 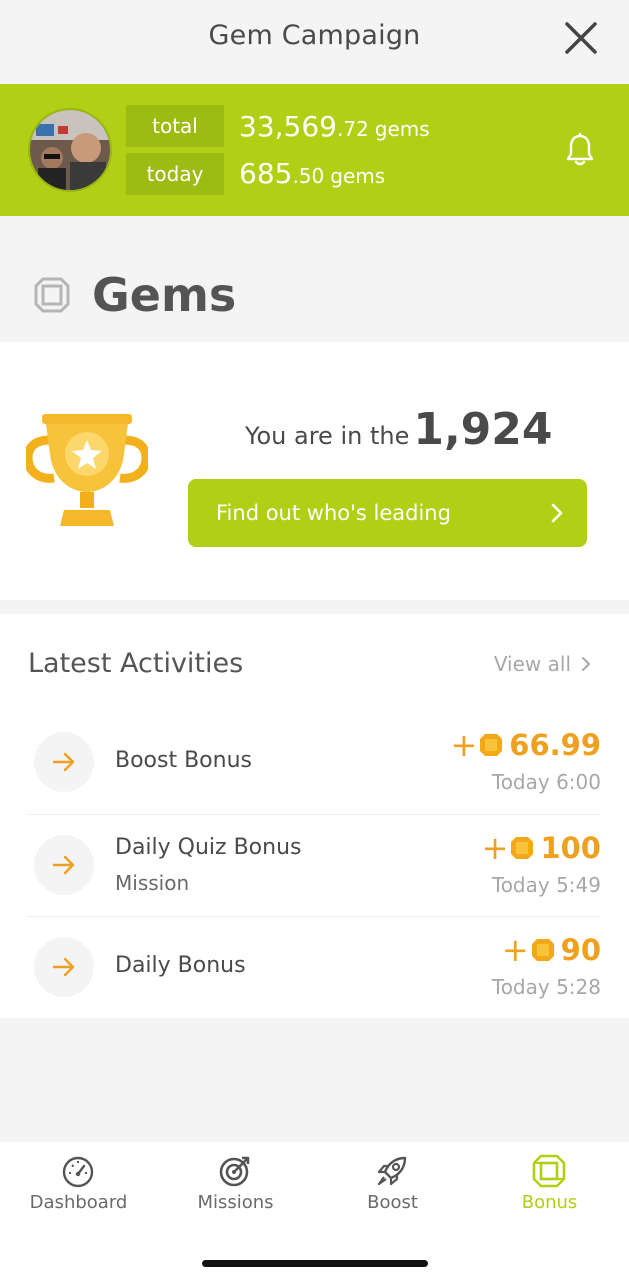 What do you see at coordinates (175, 126) in the screenshot?
I see `total-label: total` at bounding box center [175, 126].